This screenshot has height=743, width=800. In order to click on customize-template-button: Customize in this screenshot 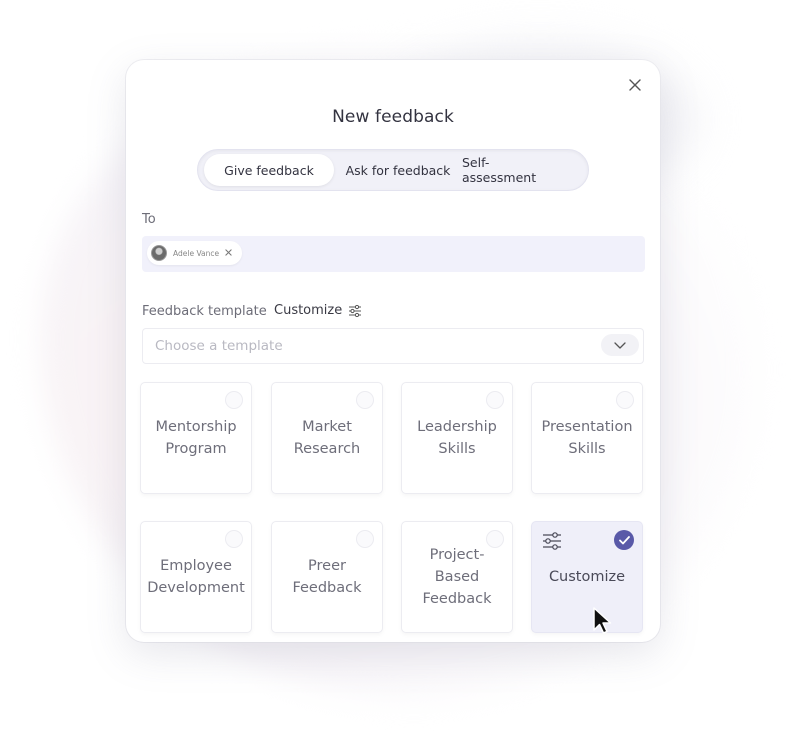, I will do `click(318, 310)`.